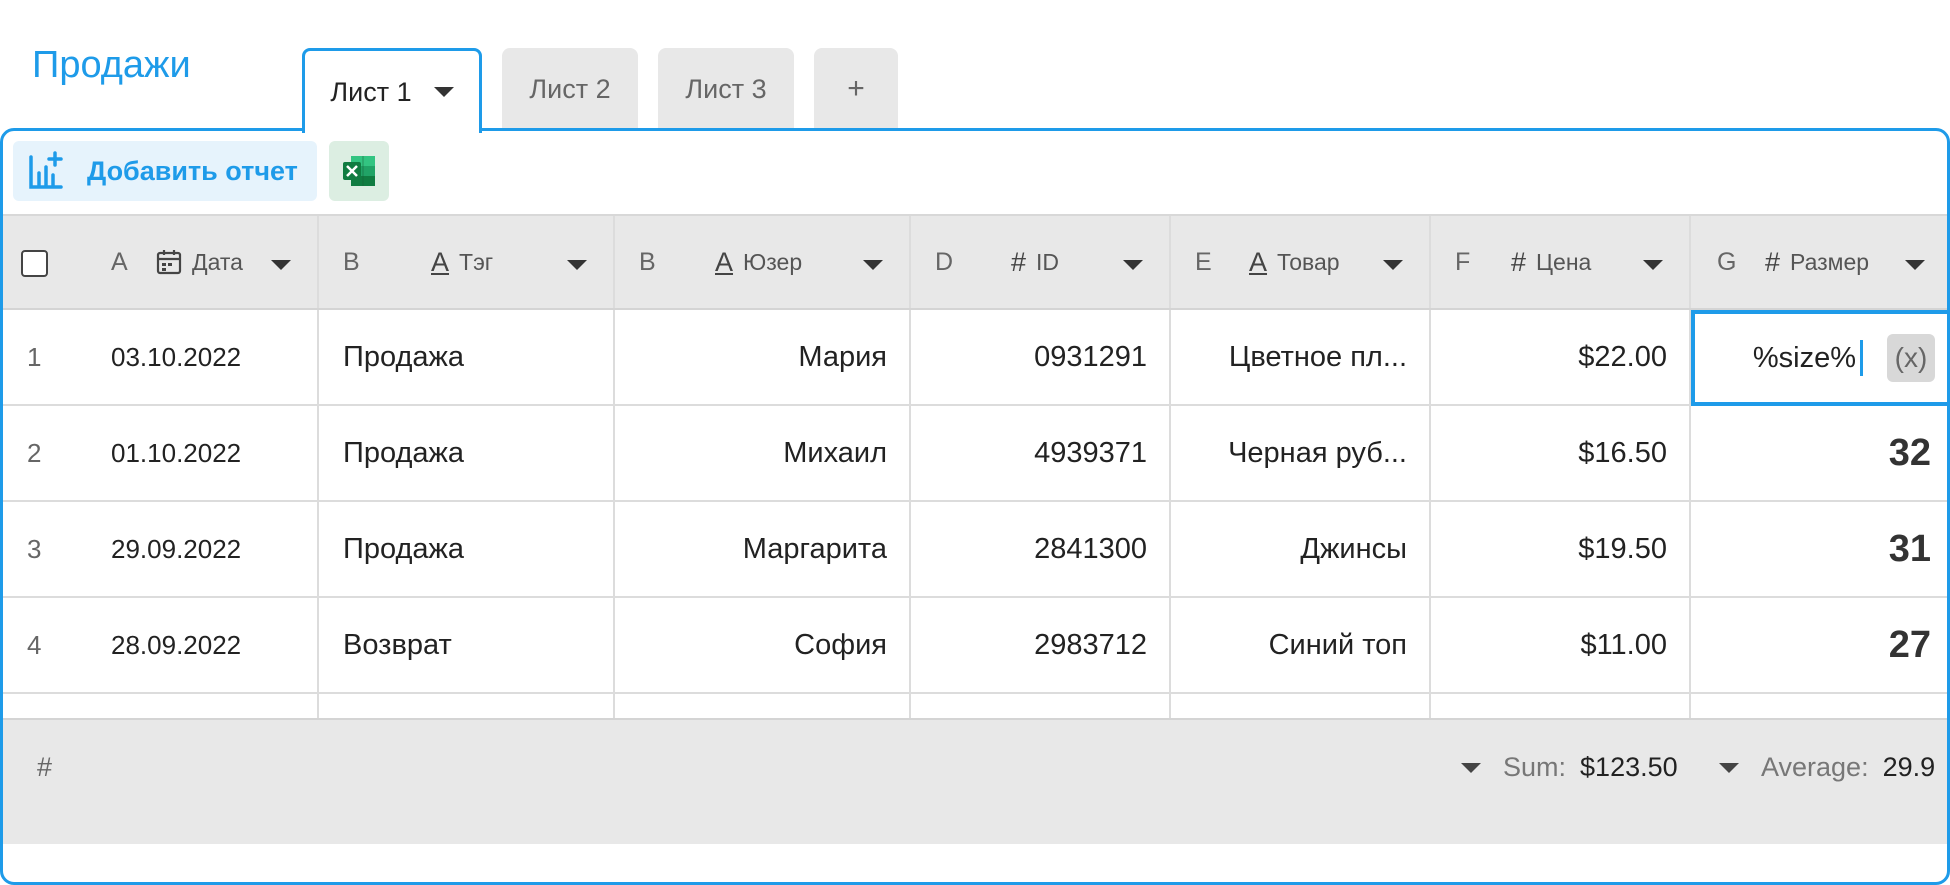 Image resolution: width=1950 pixels, height=885 pixels. I want to click on date-value: 29.09.2022, so click(176, 548).